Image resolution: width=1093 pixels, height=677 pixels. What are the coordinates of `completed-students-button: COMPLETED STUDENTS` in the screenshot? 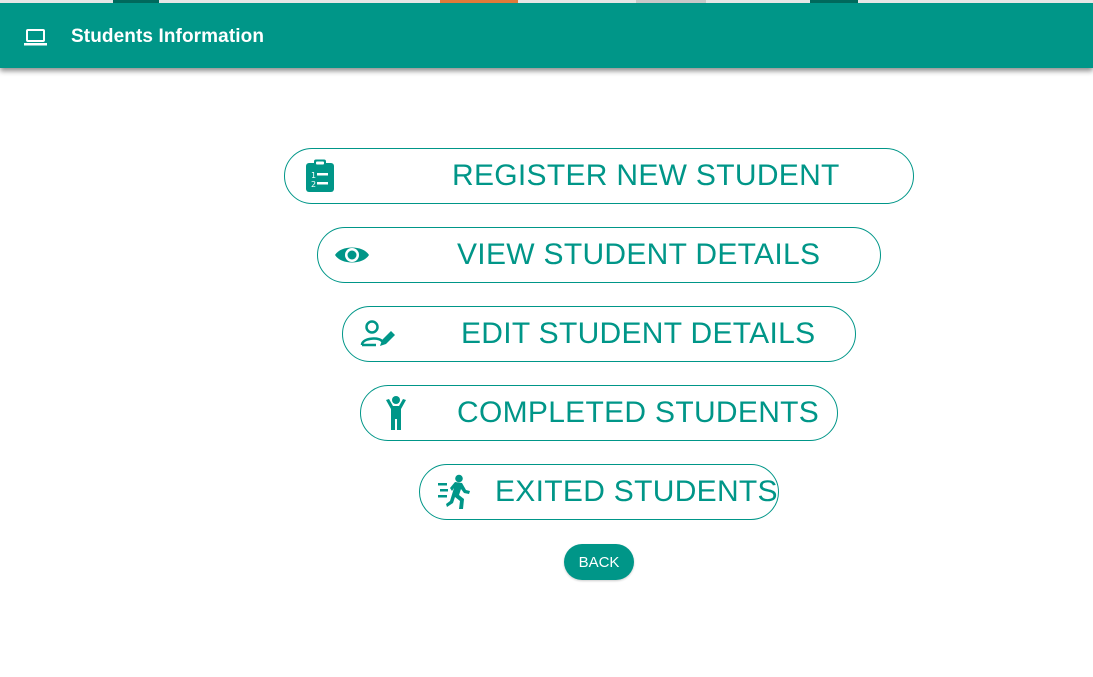 It's located at (599, 413).